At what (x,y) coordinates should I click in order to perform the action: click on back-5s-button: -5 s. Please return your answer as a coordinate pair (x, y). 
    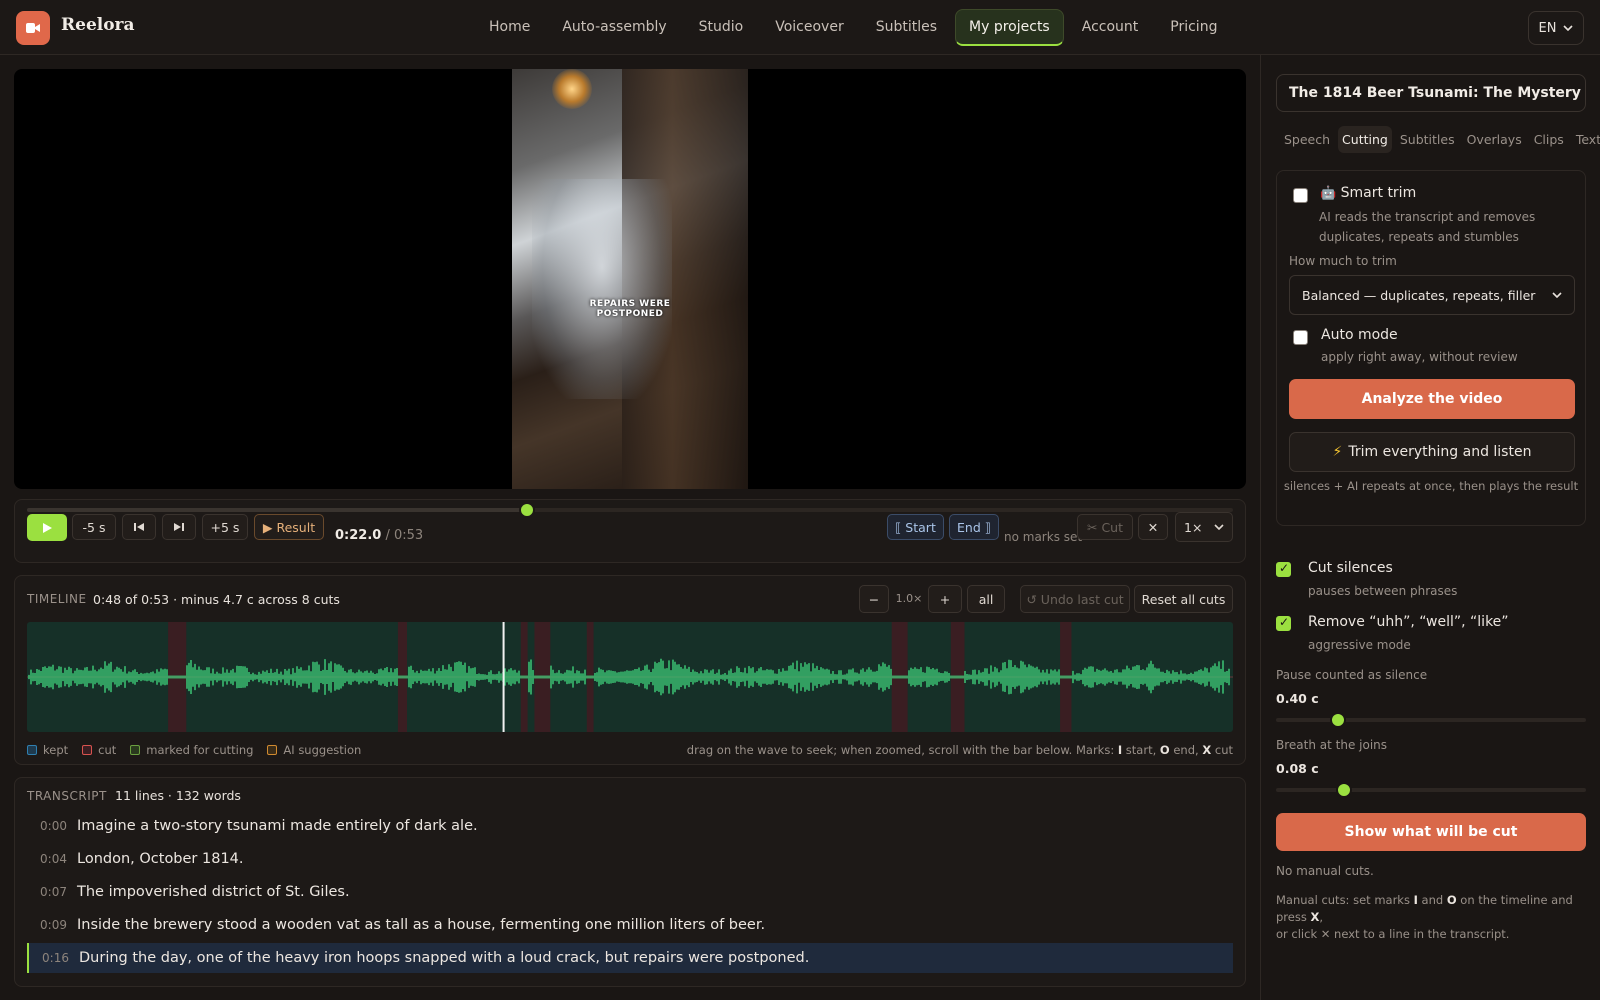
    Looking at the image, I should click on (94, 527).